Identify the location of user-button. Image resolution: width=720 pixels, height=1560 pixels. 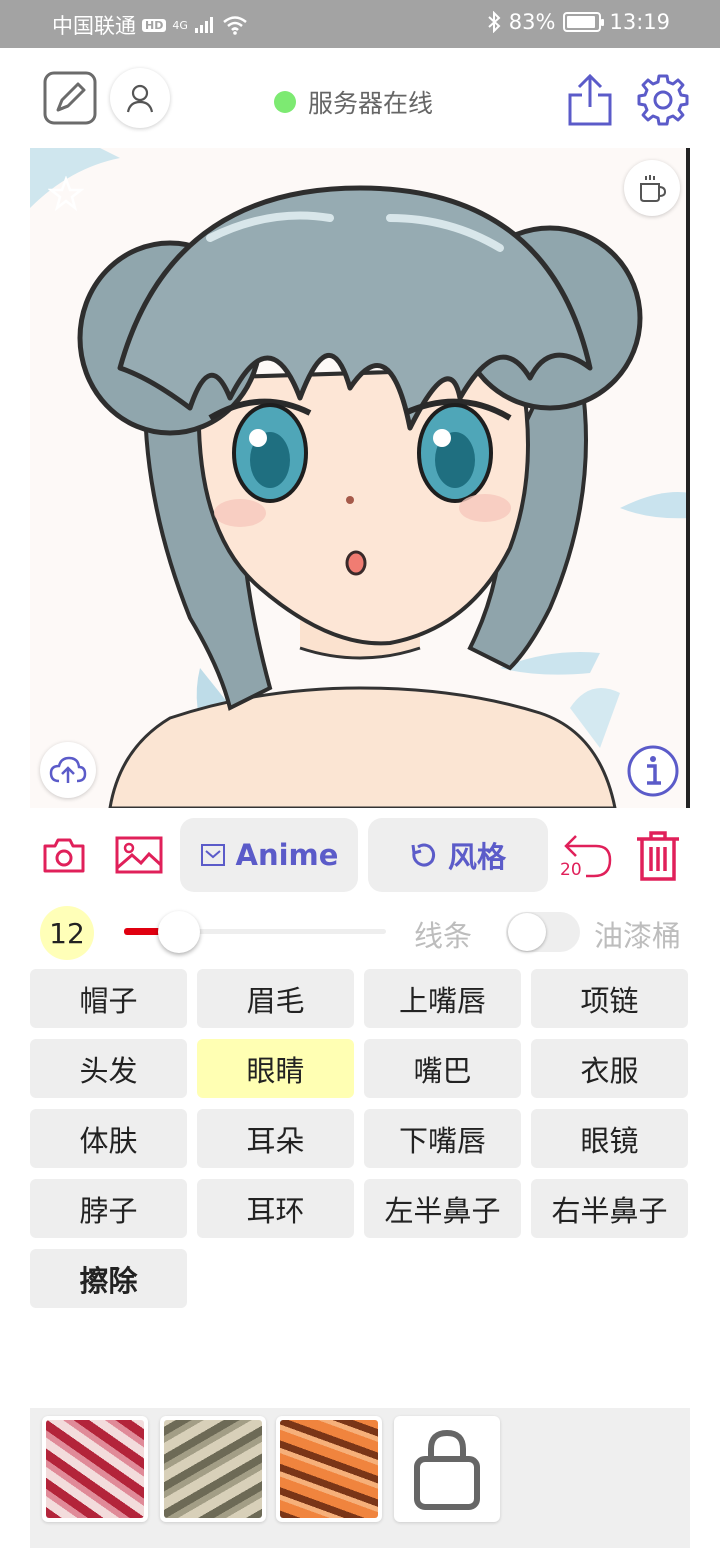
(140, 98).